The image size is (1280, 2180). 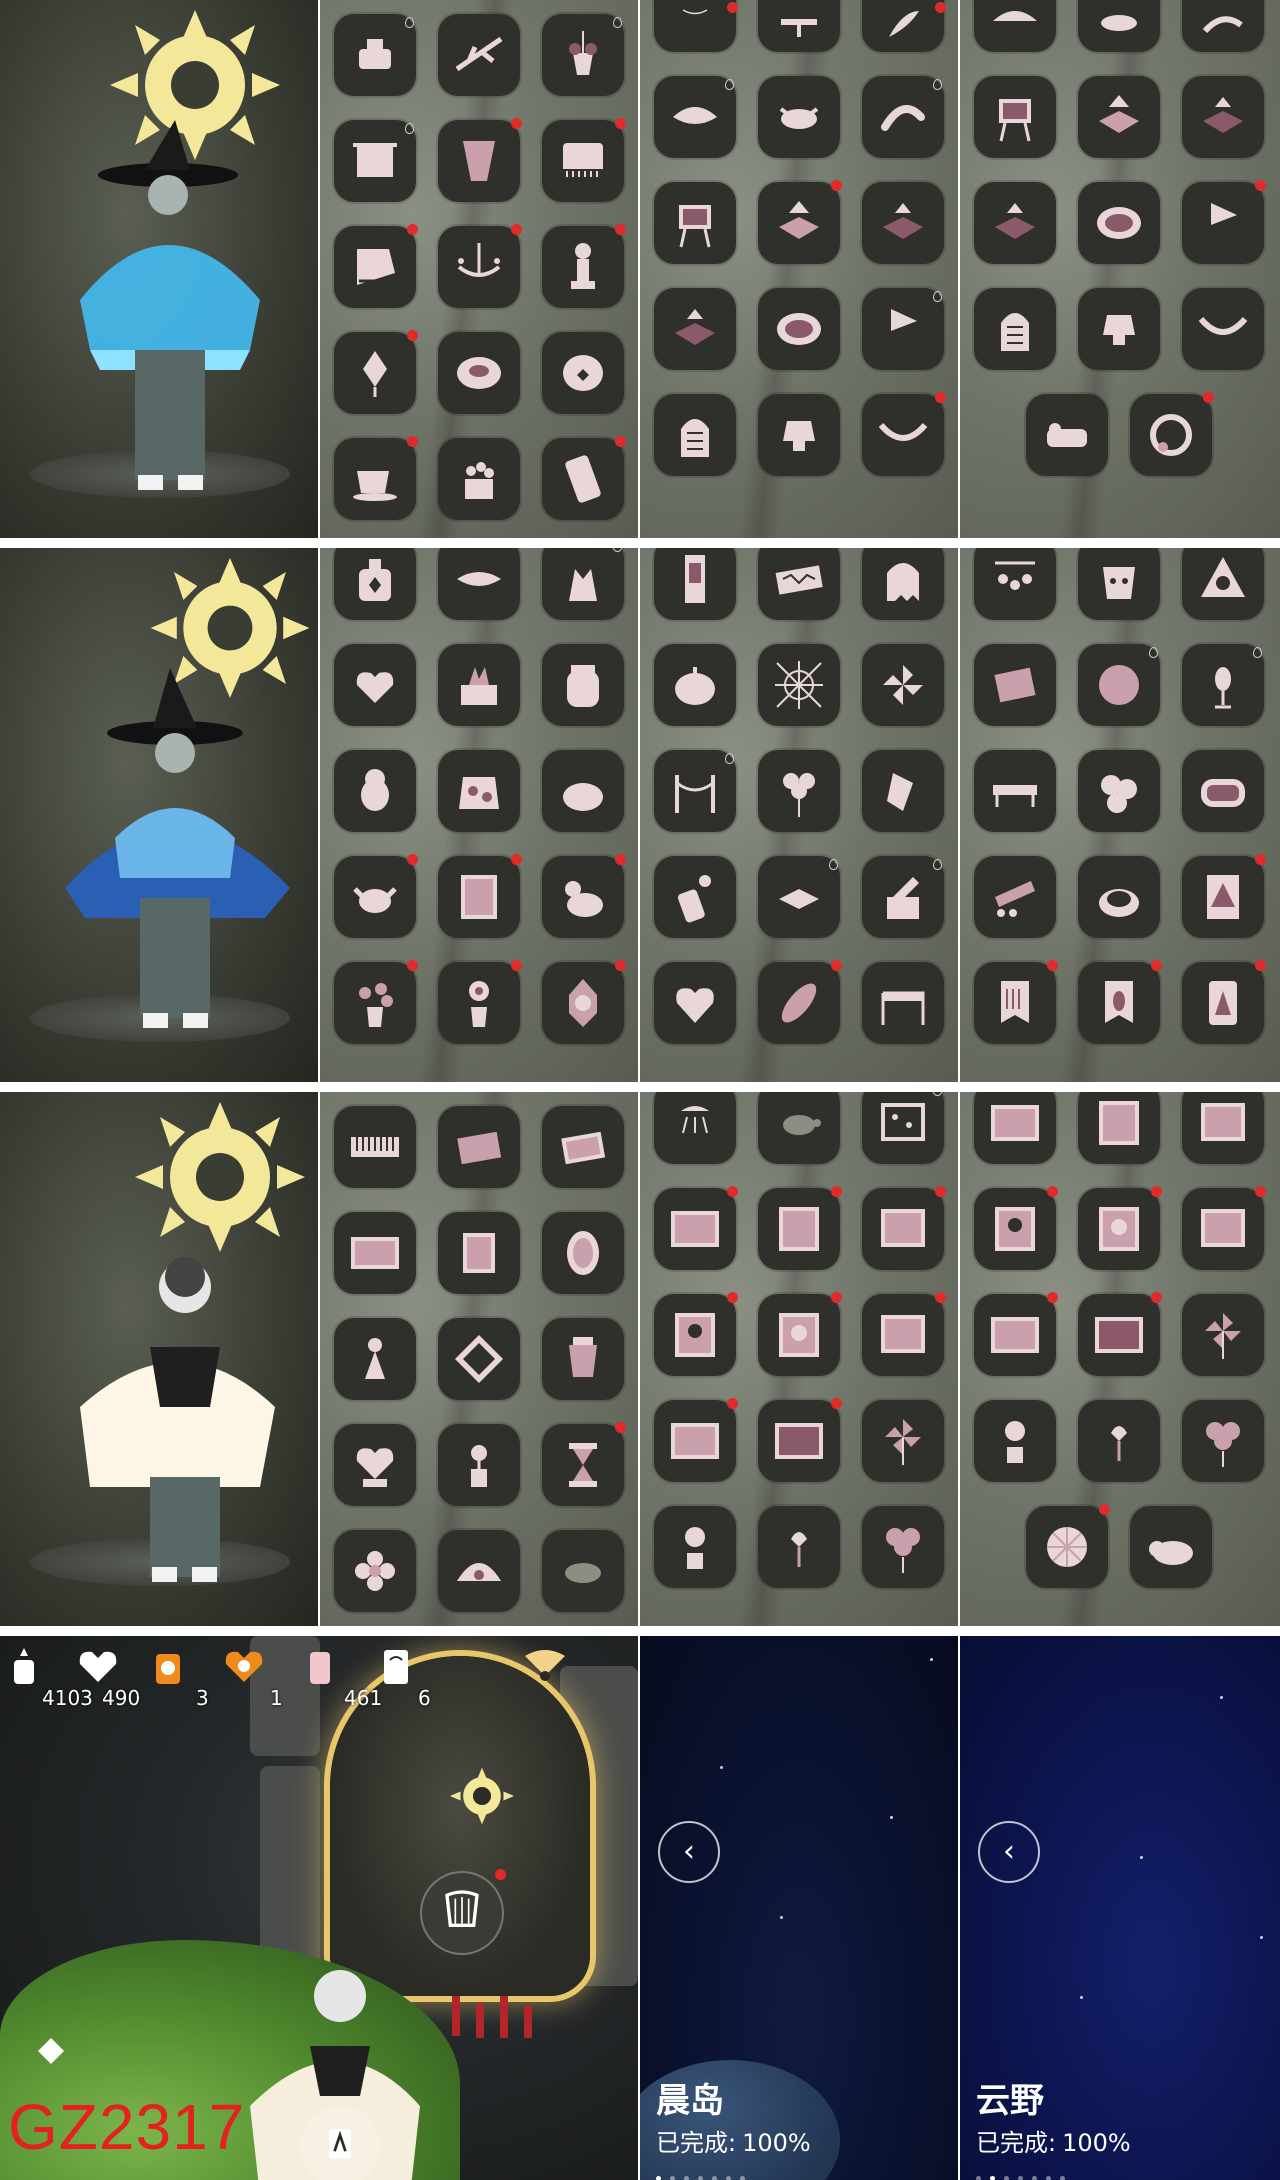 I want to click on fan-menu-icon, so click(x=545, y=1666).